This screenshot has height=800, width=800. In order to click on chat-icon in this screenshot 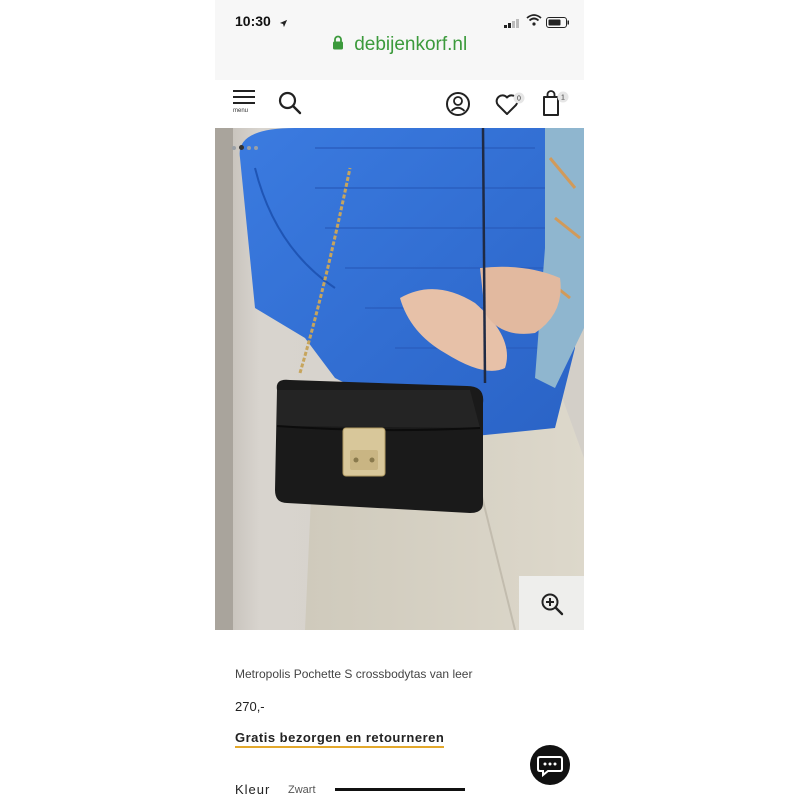, I will do `click(550, 767)`.